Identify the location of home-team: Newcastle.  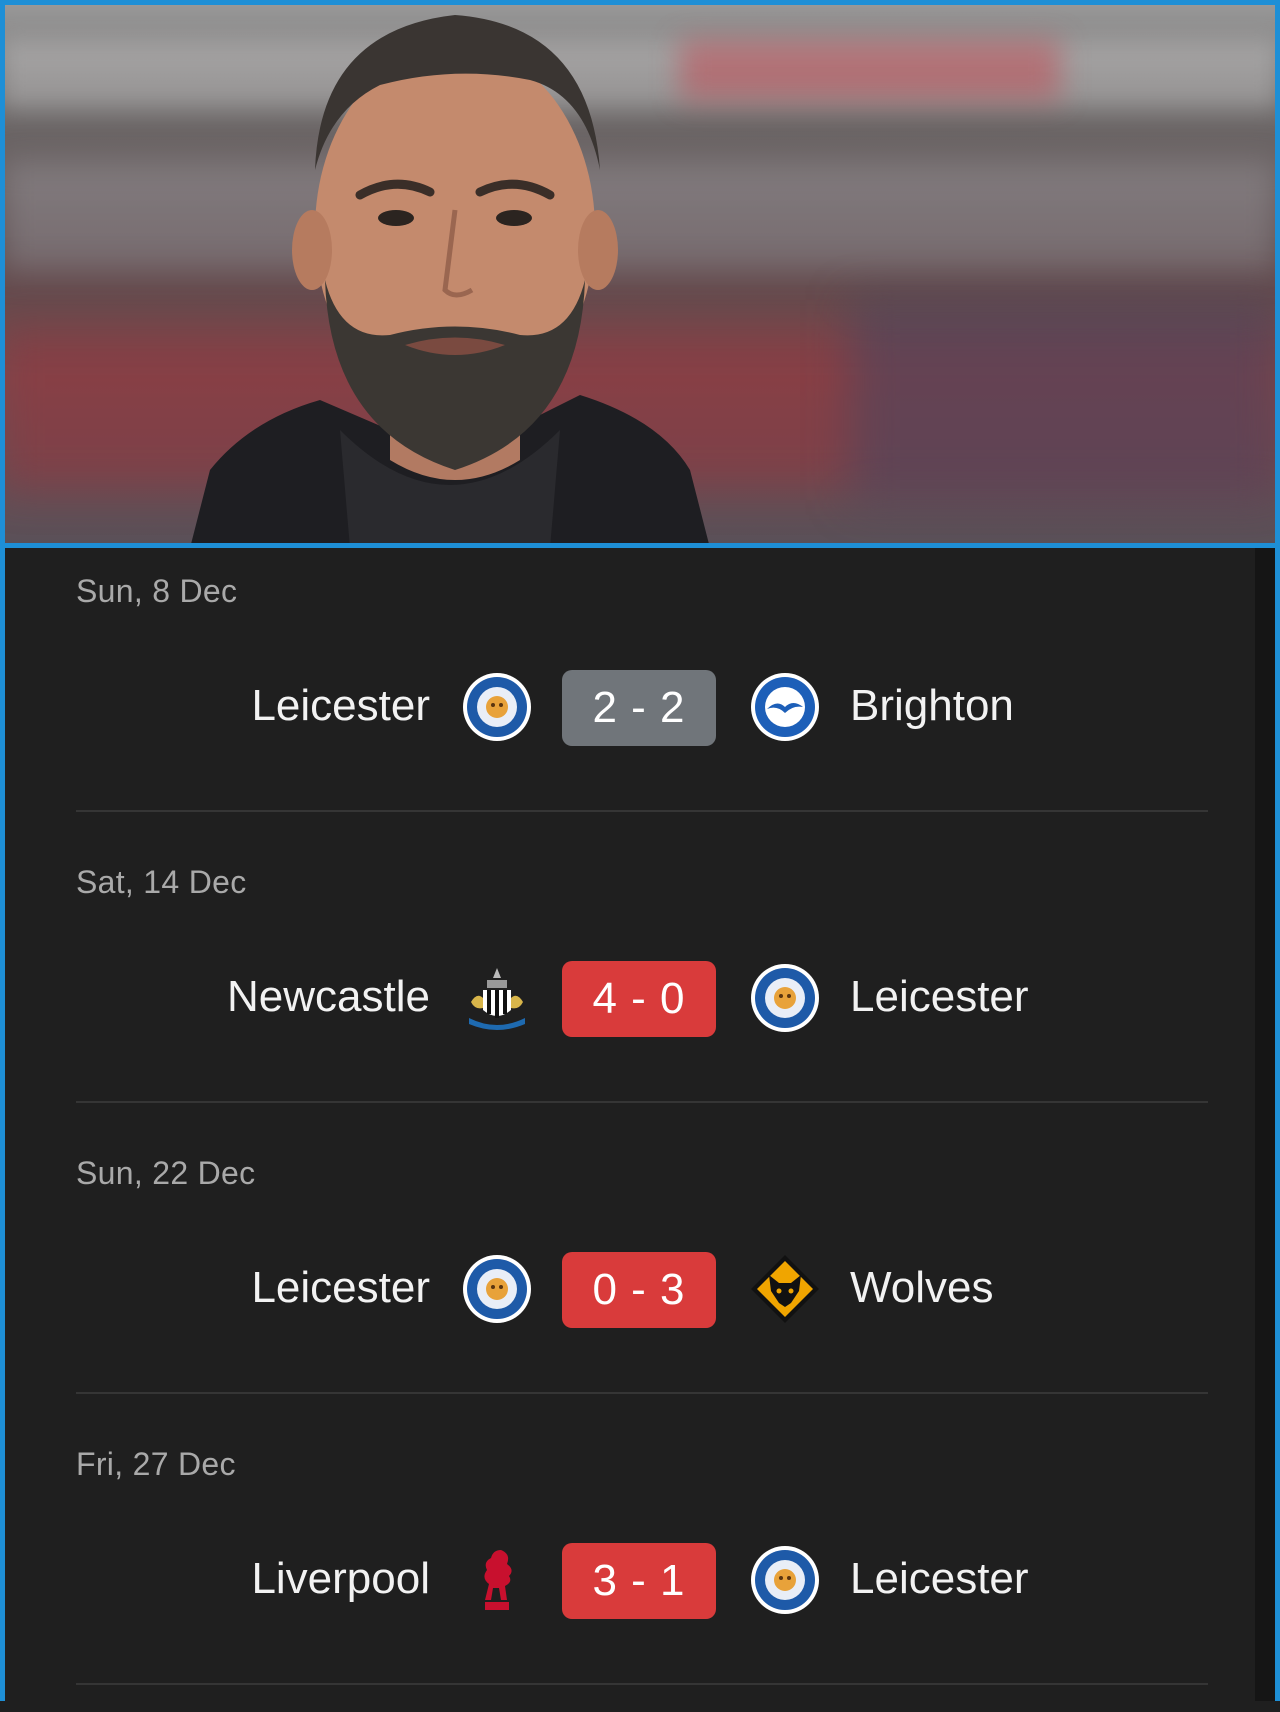
(328, 996).